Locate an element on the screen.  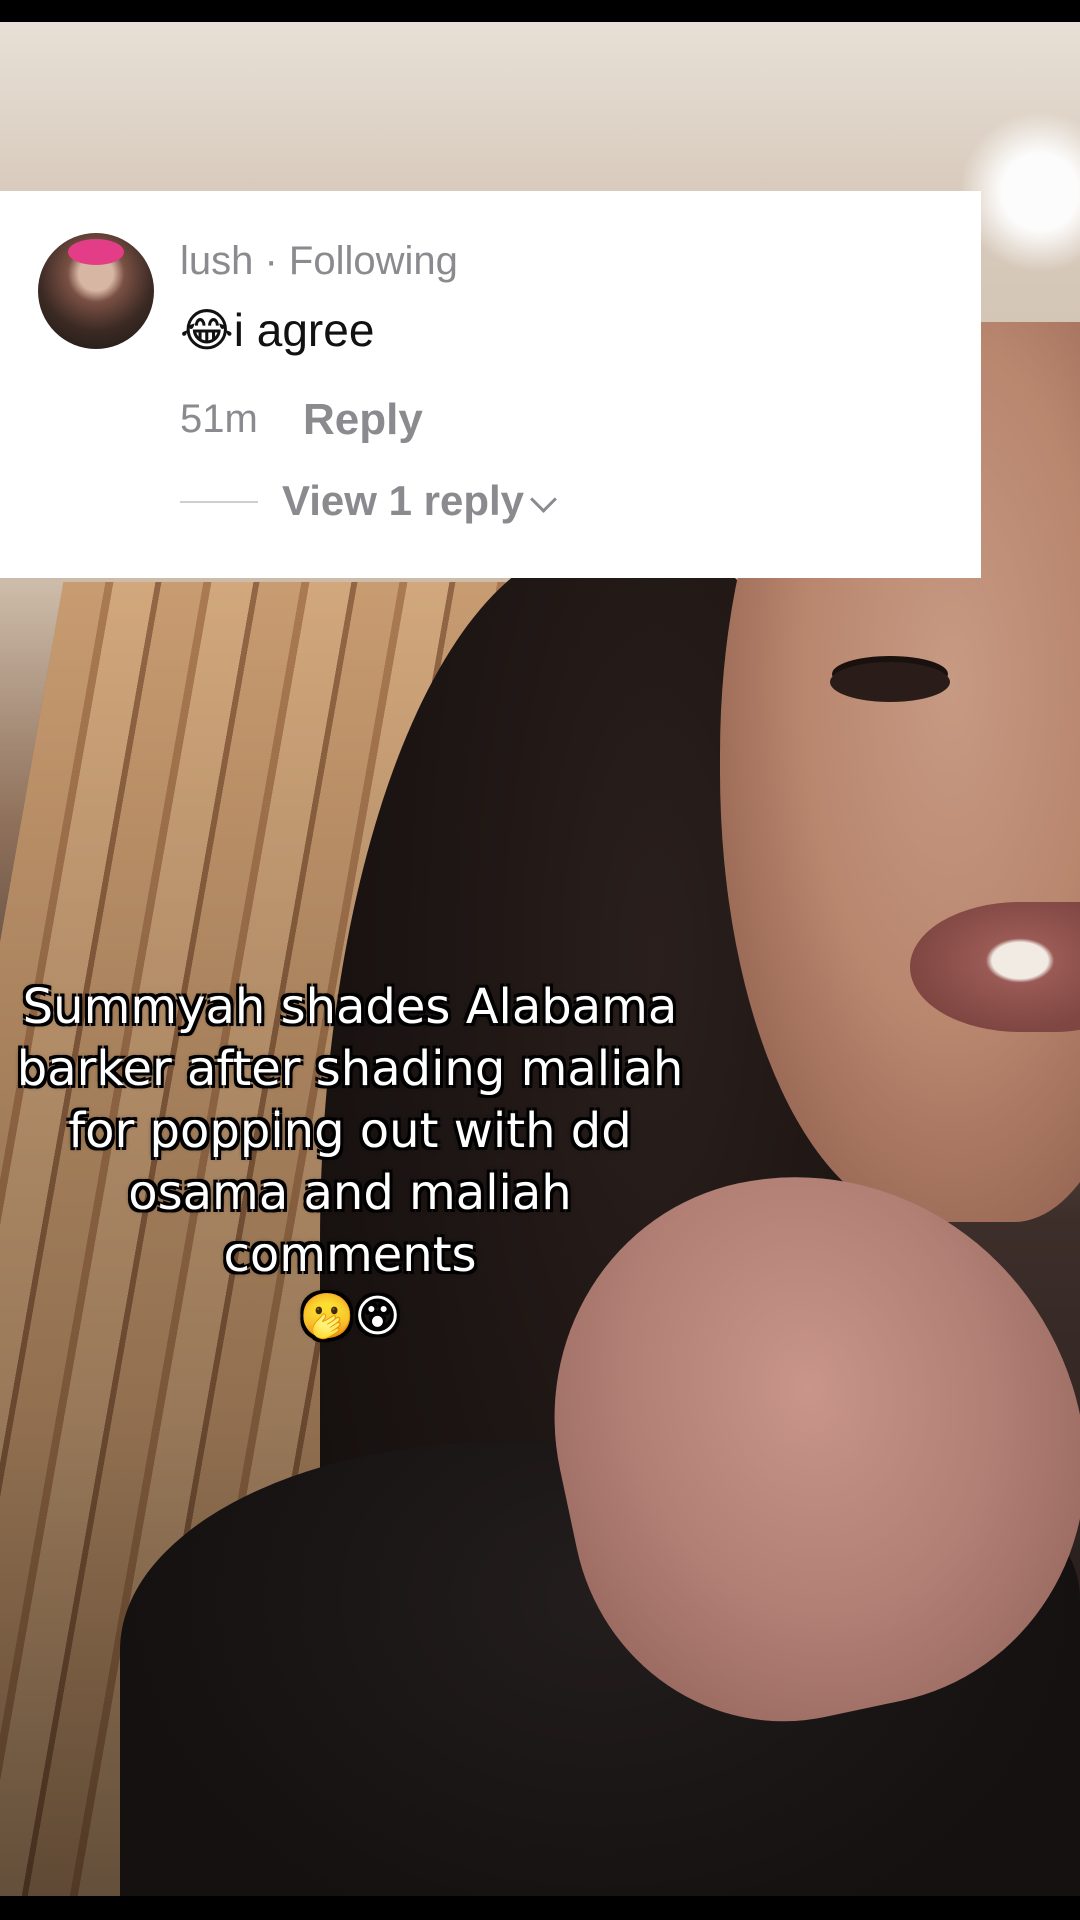
view-replies-button: View 1 reply is located at coordinates (419, 501).